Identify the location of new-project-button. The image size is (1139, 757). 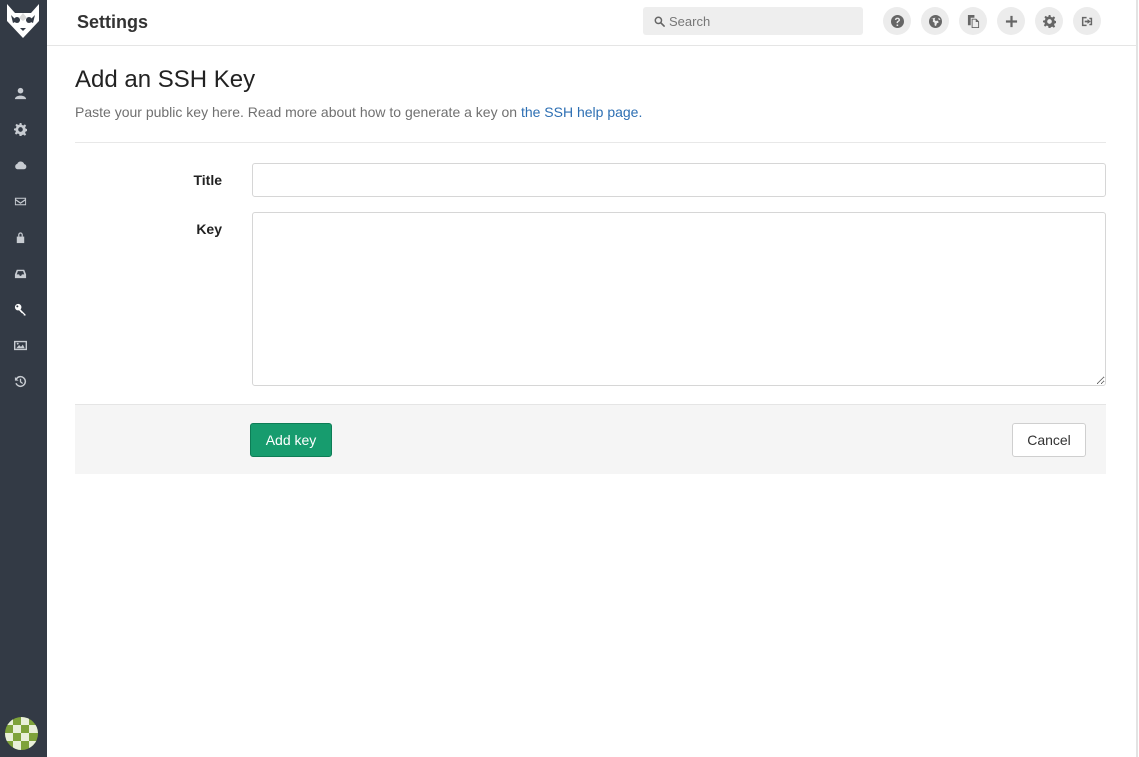
(1011, 21).